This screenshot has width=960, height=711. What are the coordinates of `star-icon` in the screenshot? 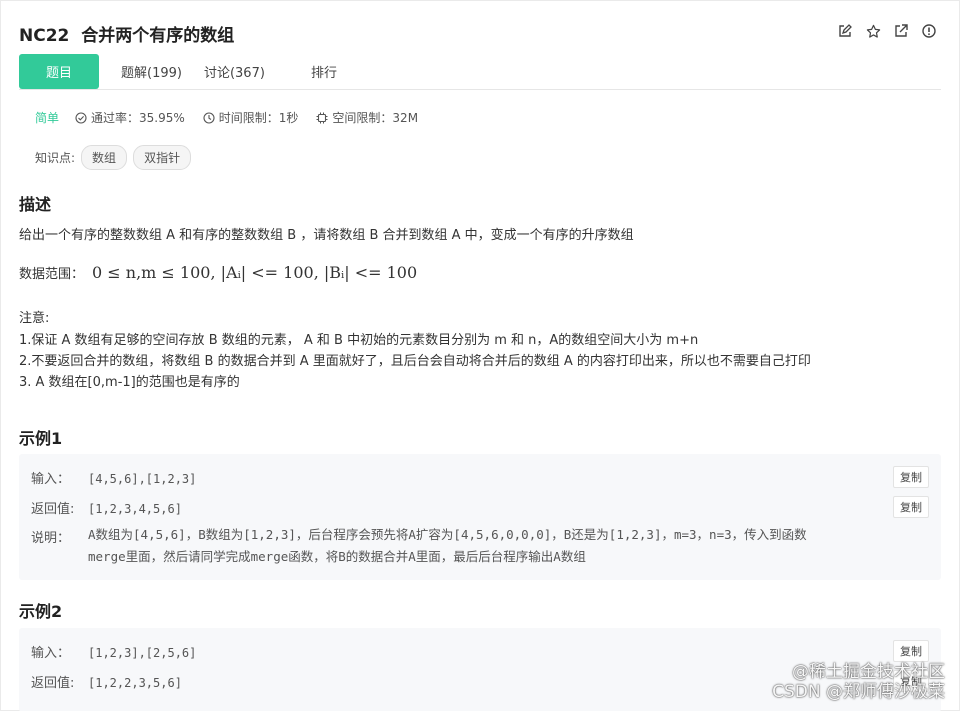 It's located at (873, 31).